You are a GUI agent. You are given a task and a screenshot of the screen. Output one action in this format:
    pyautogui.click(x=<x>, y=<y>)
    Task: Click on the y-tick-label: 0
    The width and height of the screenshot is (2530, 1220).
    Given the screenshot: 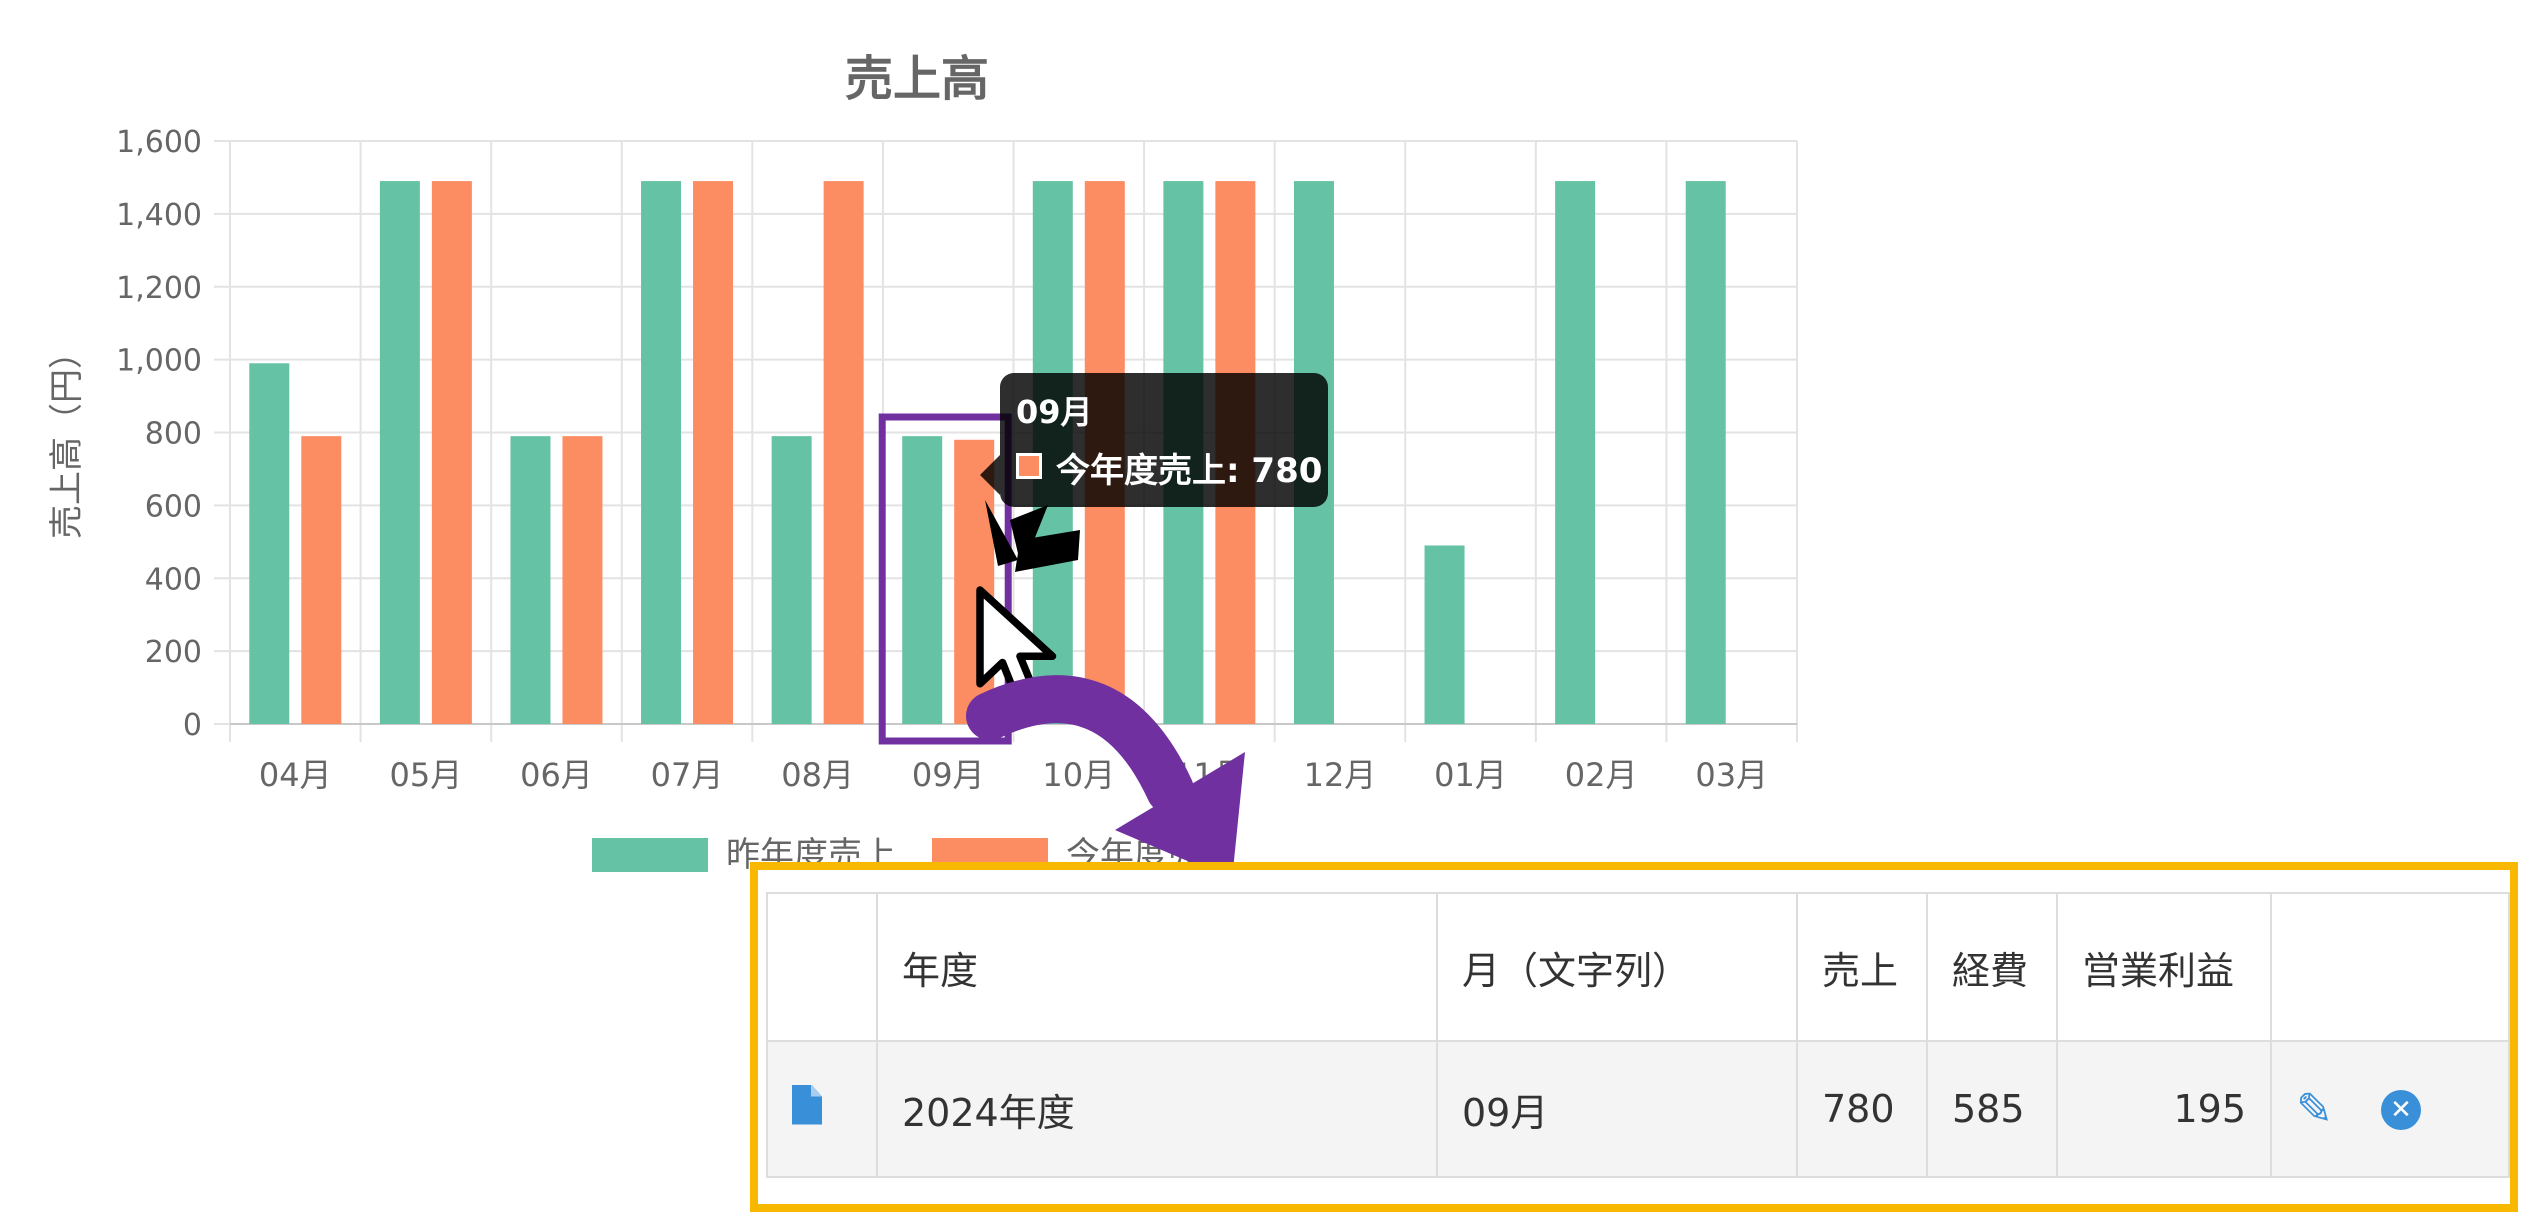 What is the action you would take?
    pyautogui.click(x=192, y=725)
    